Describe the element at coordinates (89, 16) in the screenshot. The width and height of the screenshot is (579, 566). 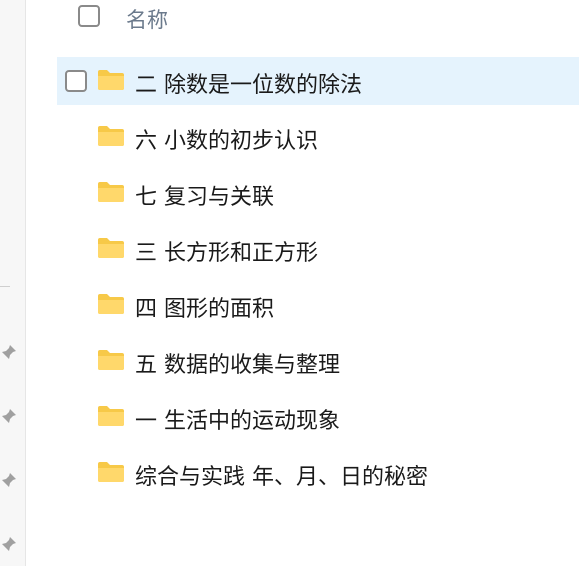
I see `select-all-checkbox` at that location.